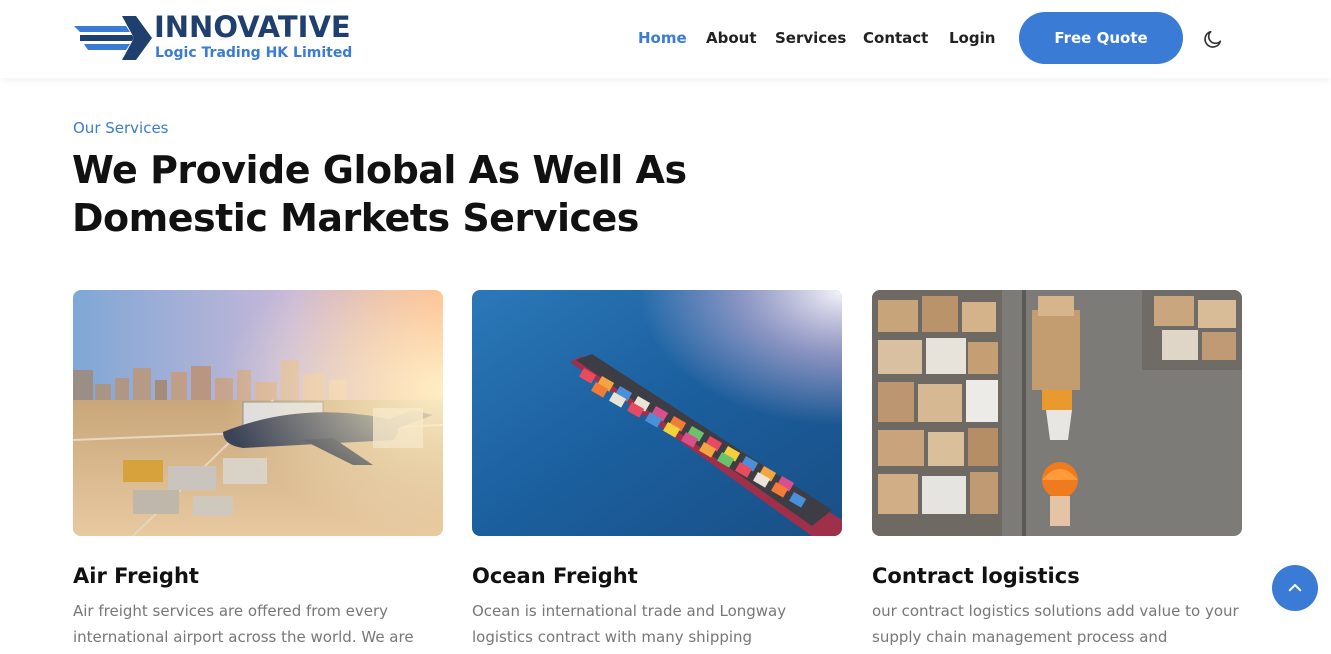 This screenshot has width=1331, height=654. I want to click on back-to-top-button, so click(1295, 588).